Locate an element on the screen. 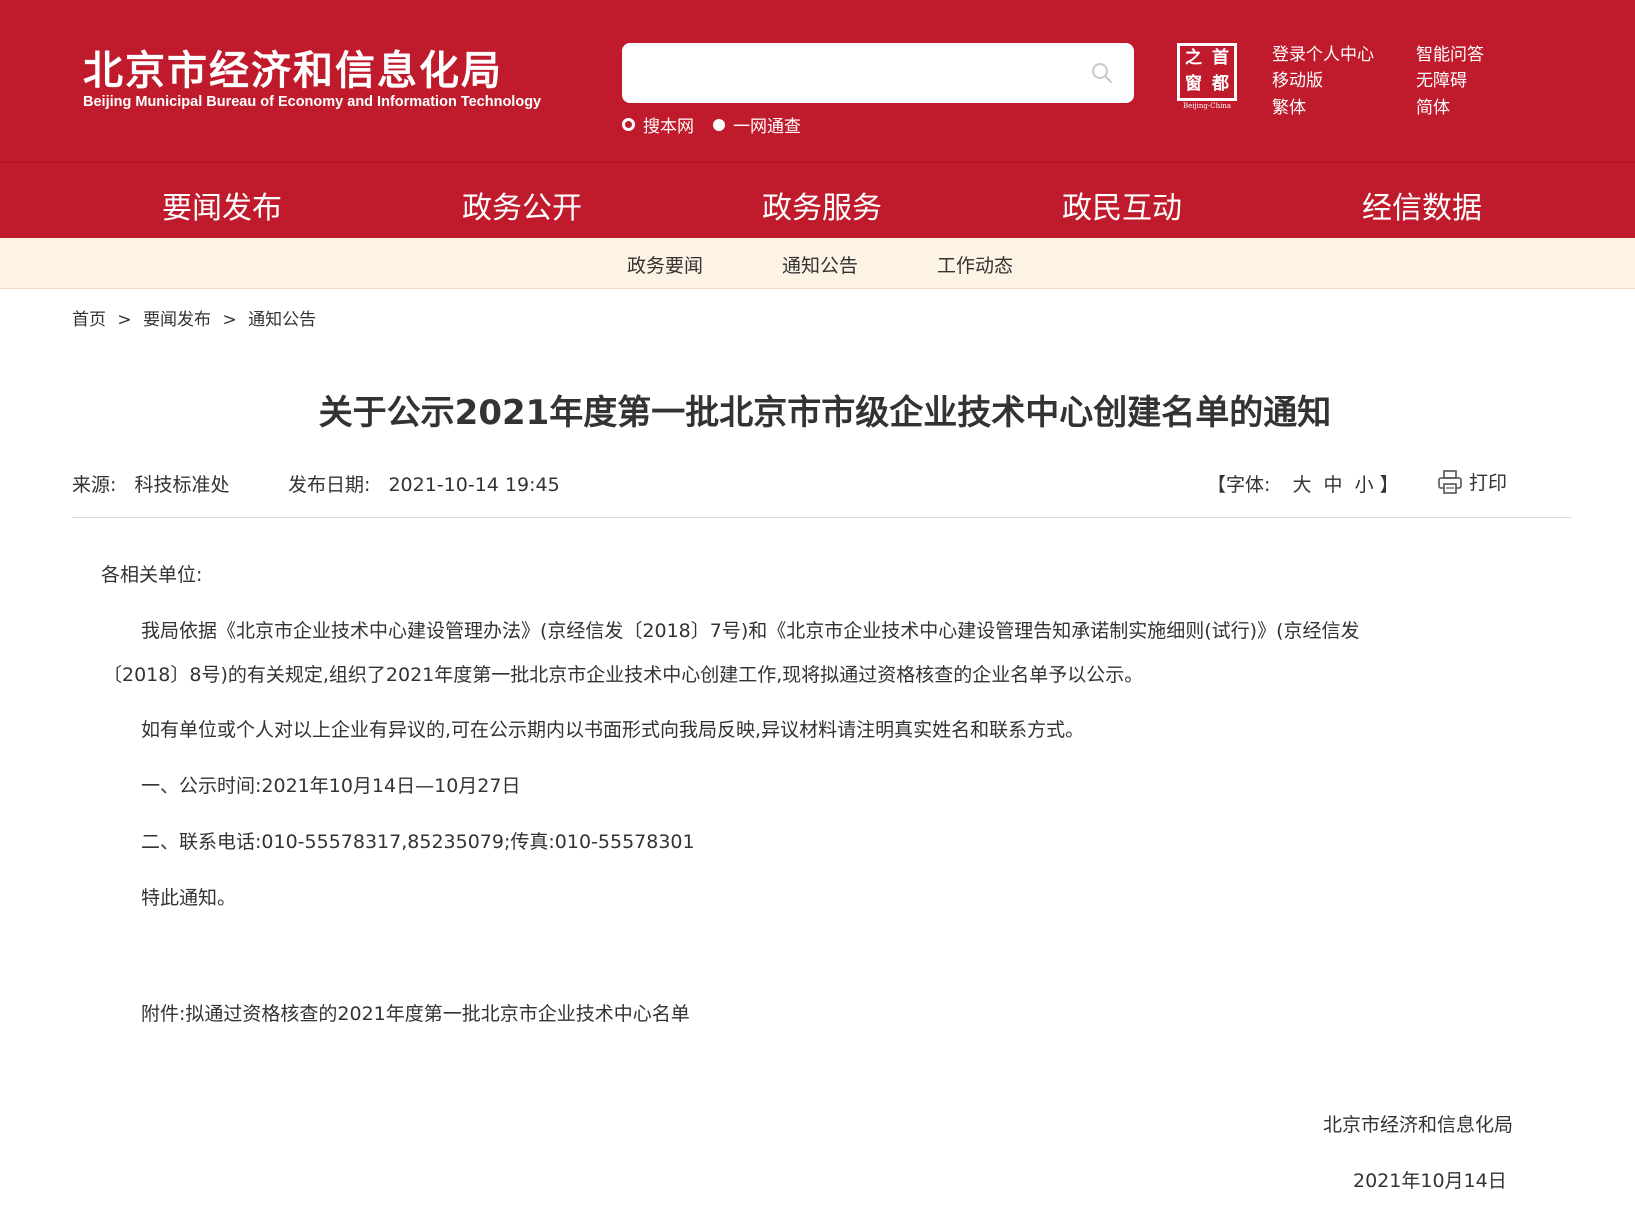  simplified-link: 简体 is located at coordinates (1433, 105).